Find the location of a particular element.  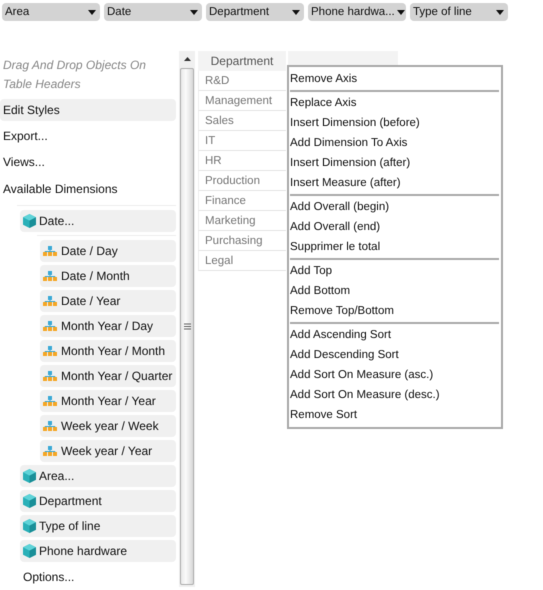

dimension-item: Phone hardware is located at coordinates (98, 551).